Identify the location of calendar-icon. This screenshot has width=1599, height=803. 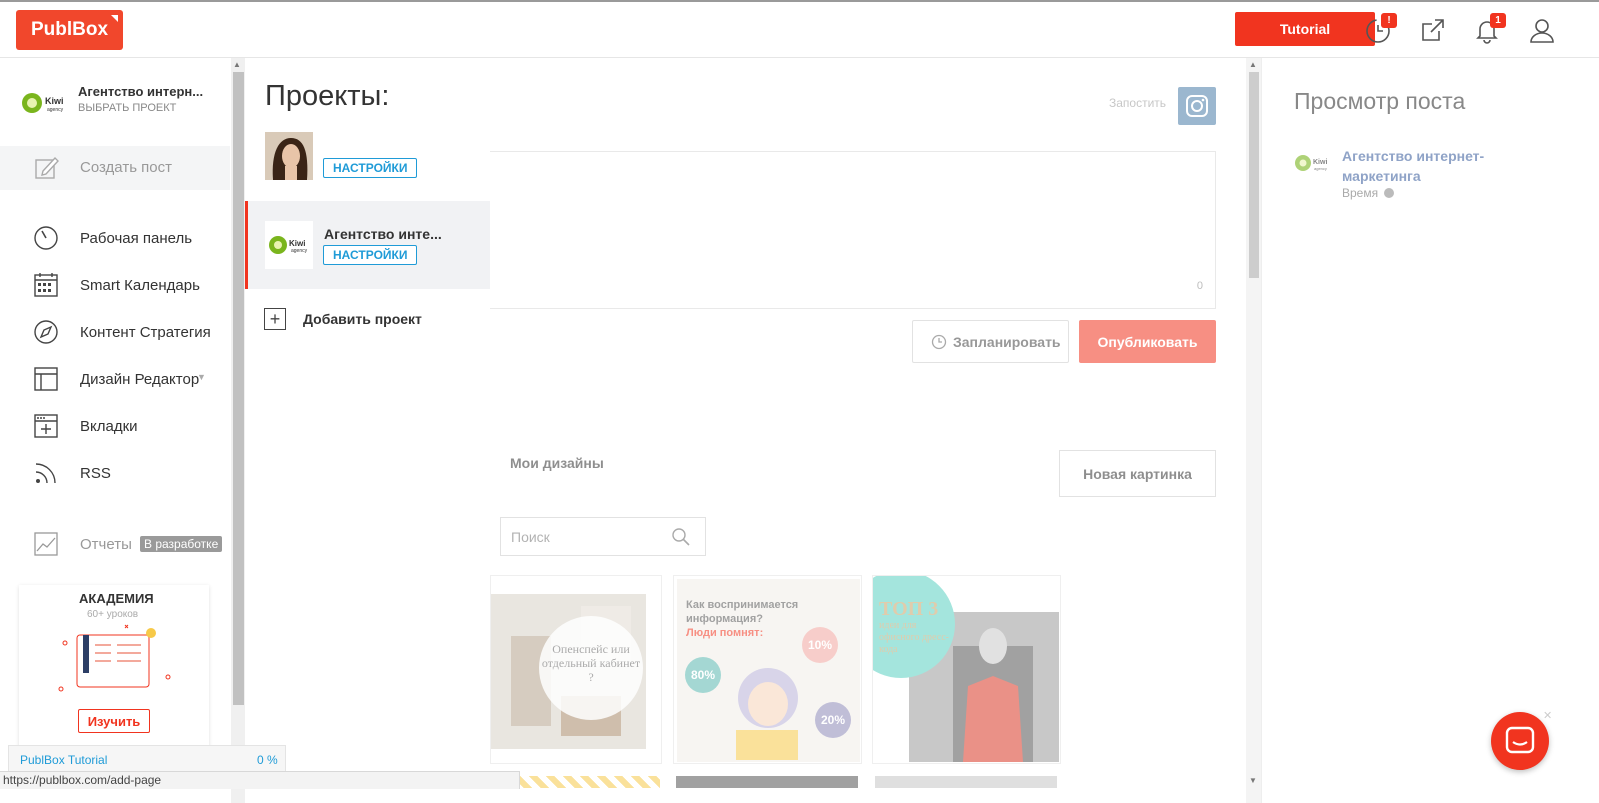
(46, 285).